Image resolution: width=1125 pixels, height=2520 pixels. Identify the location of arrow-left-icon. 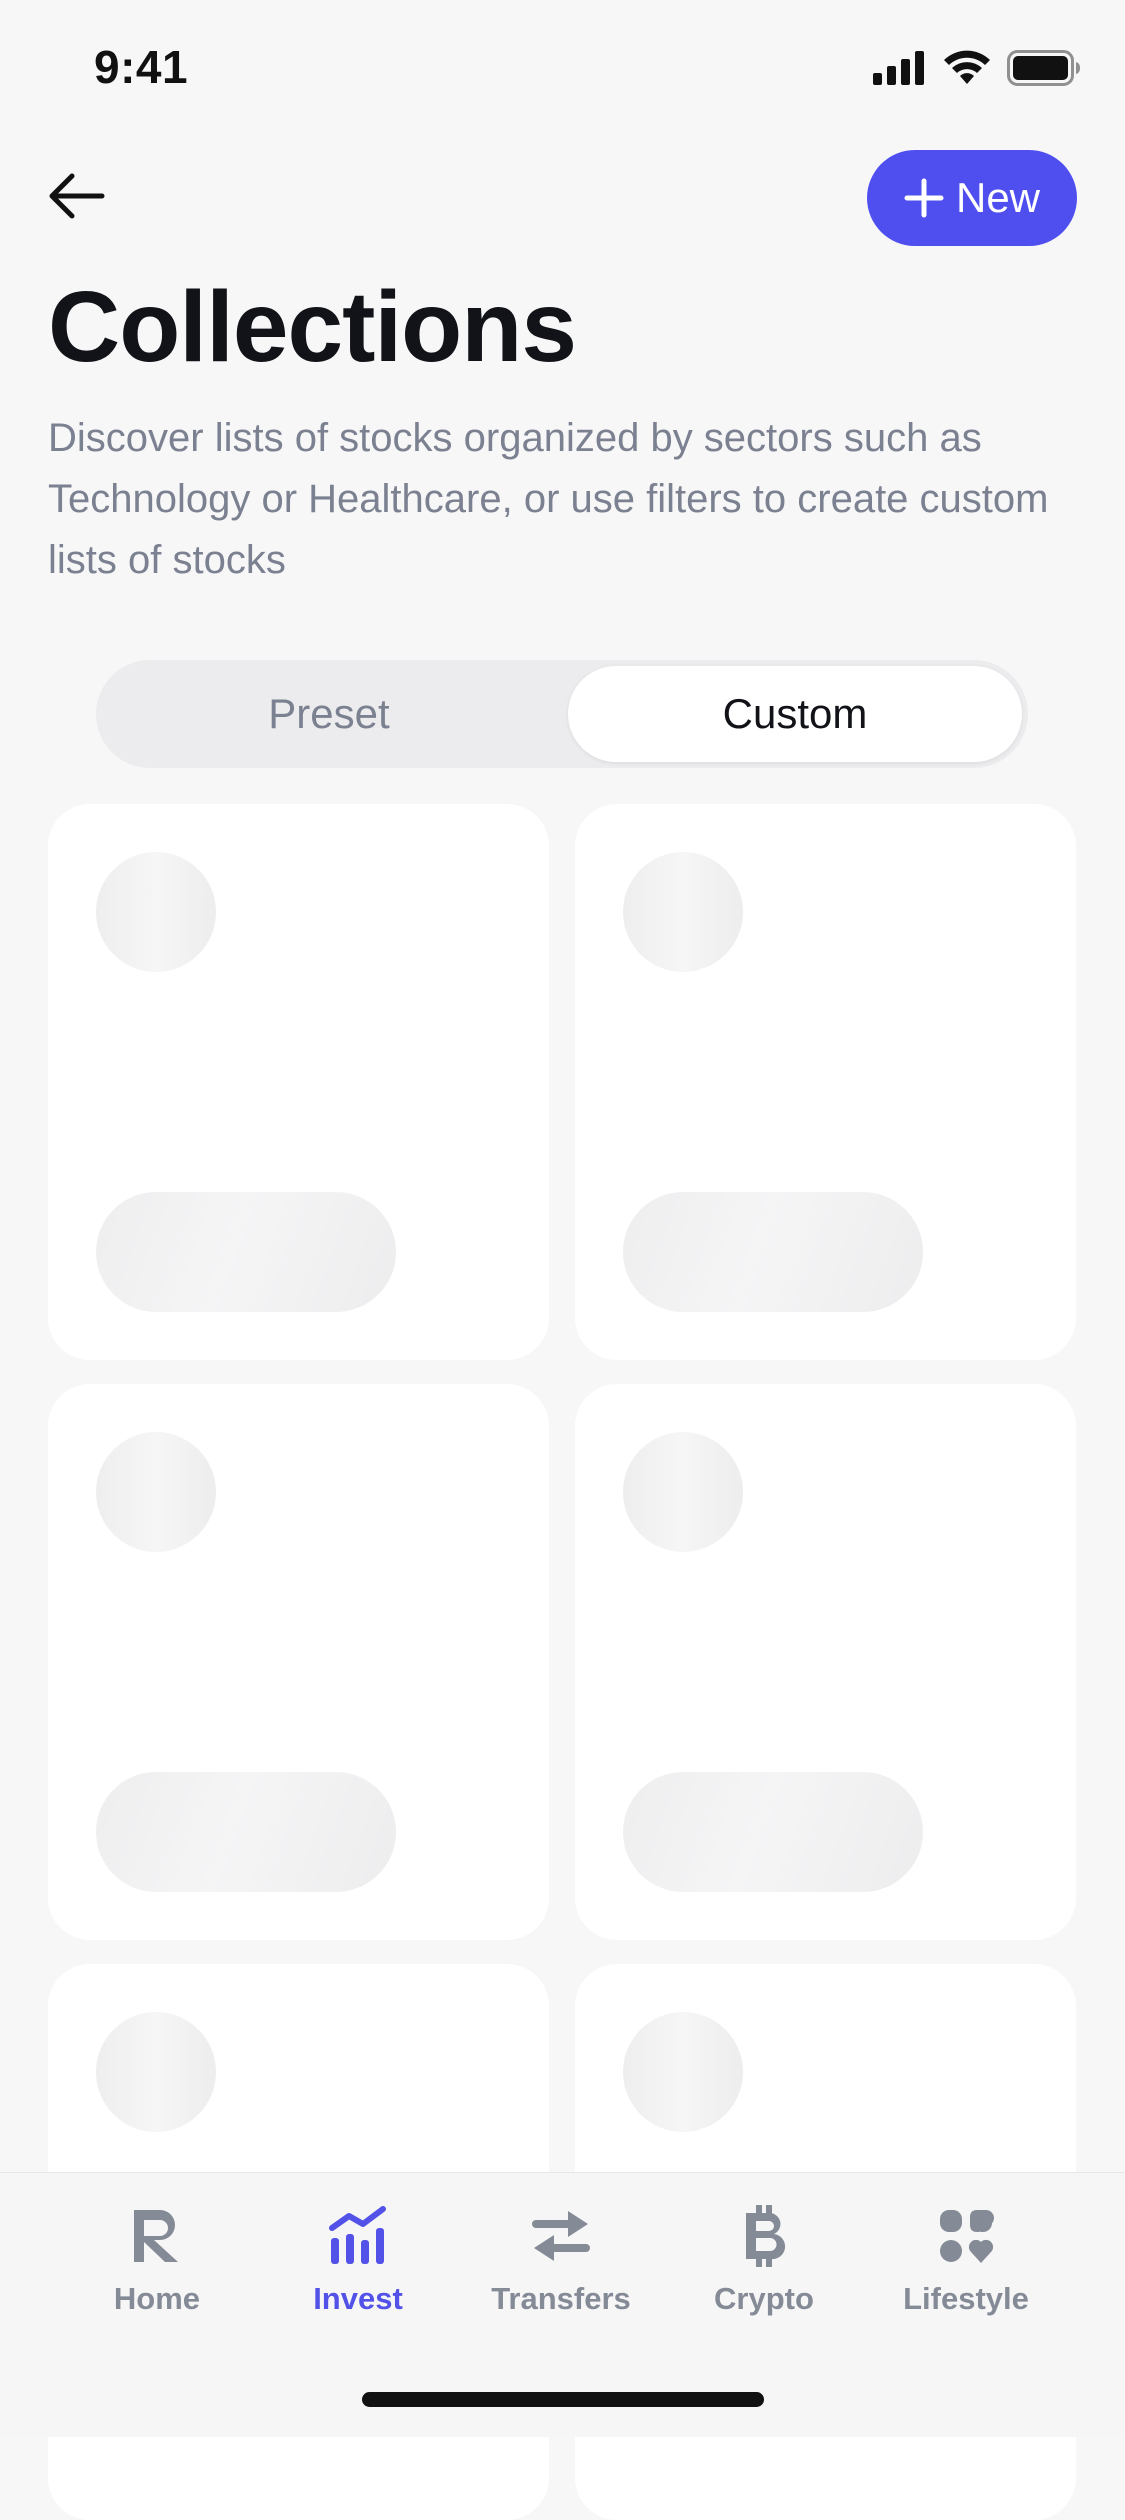
(77, 196).